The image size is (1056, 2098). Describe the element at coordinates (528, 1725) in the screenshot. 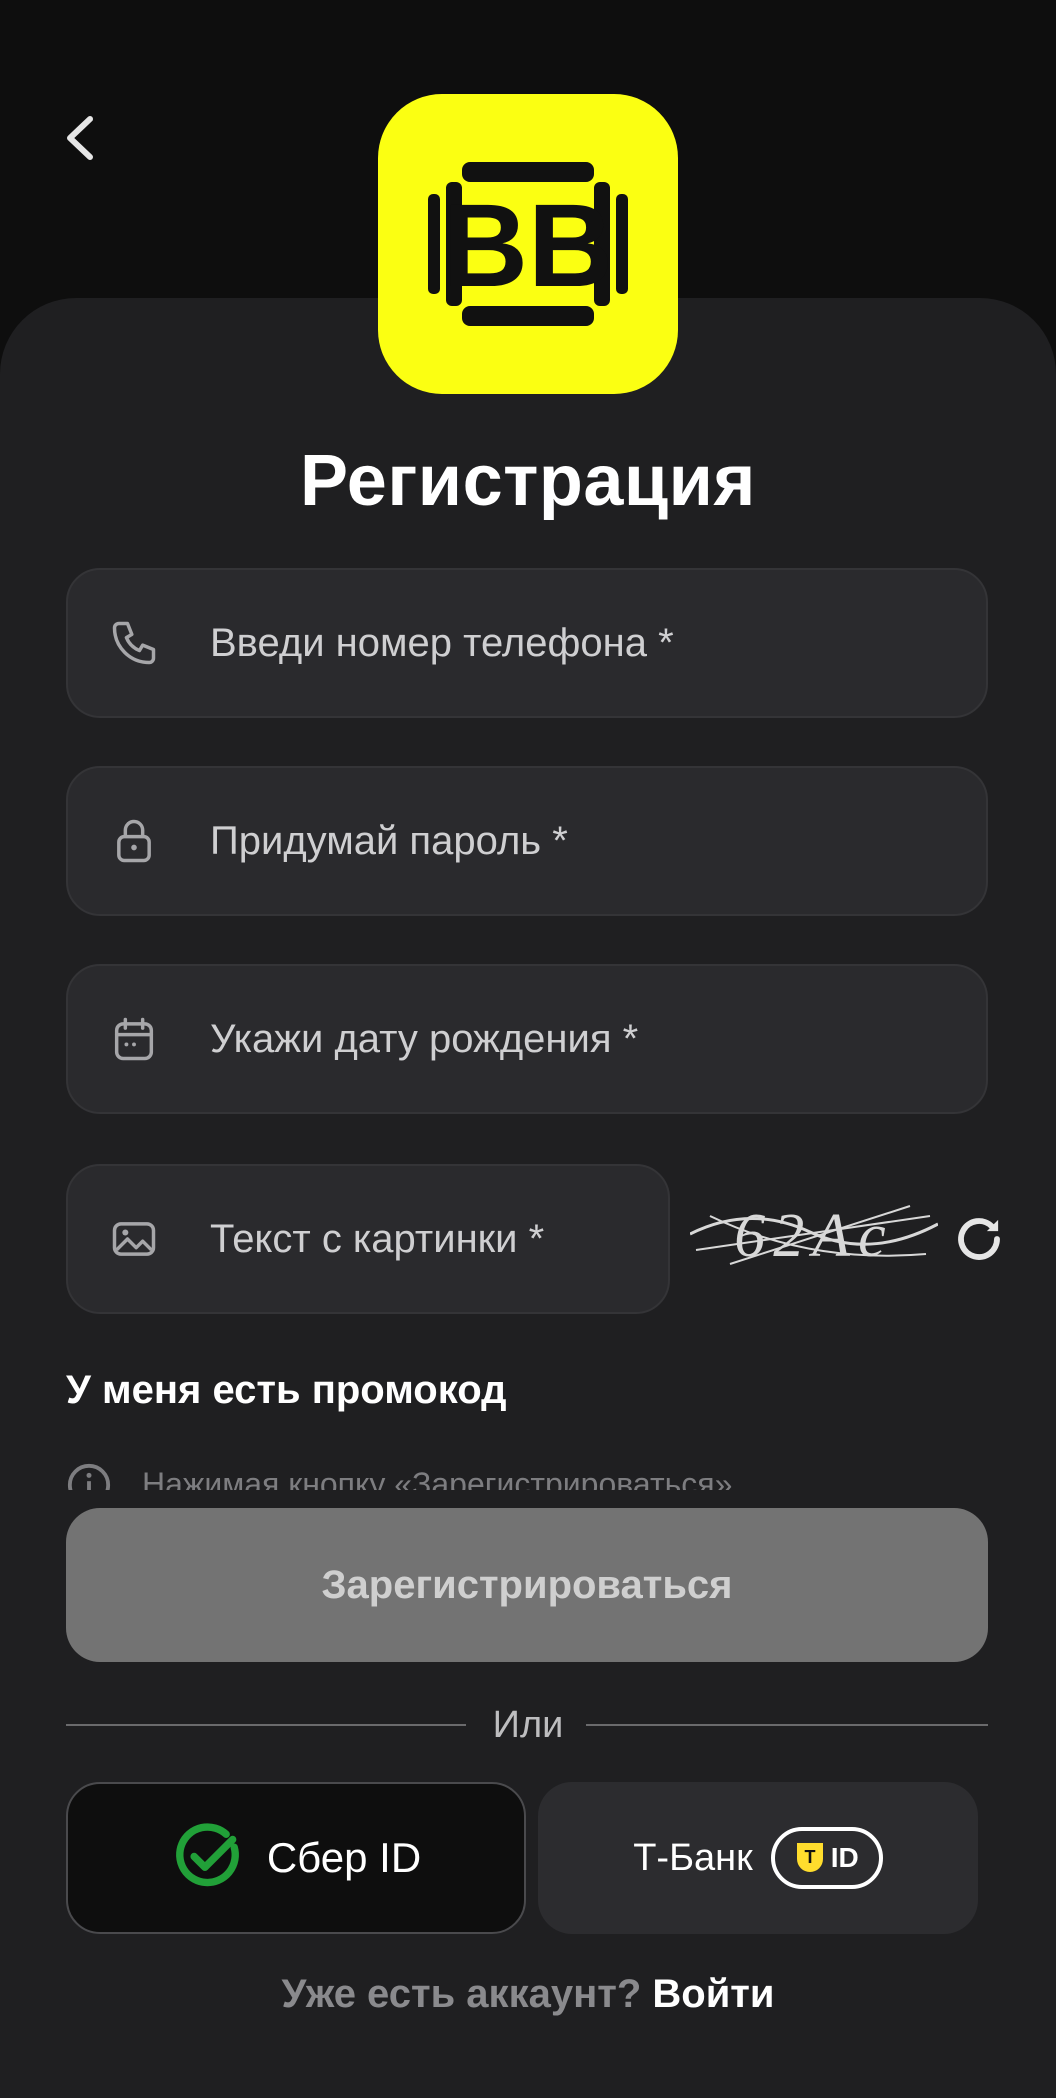

I see `or-label: Или` at that location.